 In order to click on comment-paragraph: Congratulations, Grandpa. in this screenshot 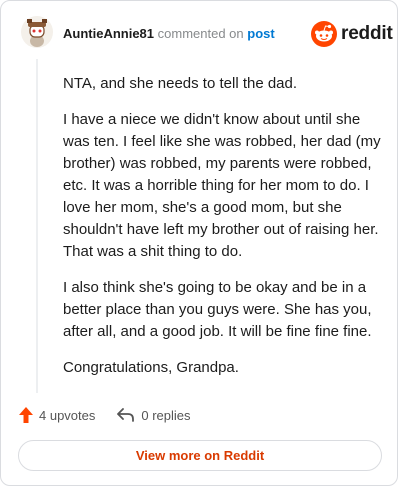, I will do `click(151, 367)`.